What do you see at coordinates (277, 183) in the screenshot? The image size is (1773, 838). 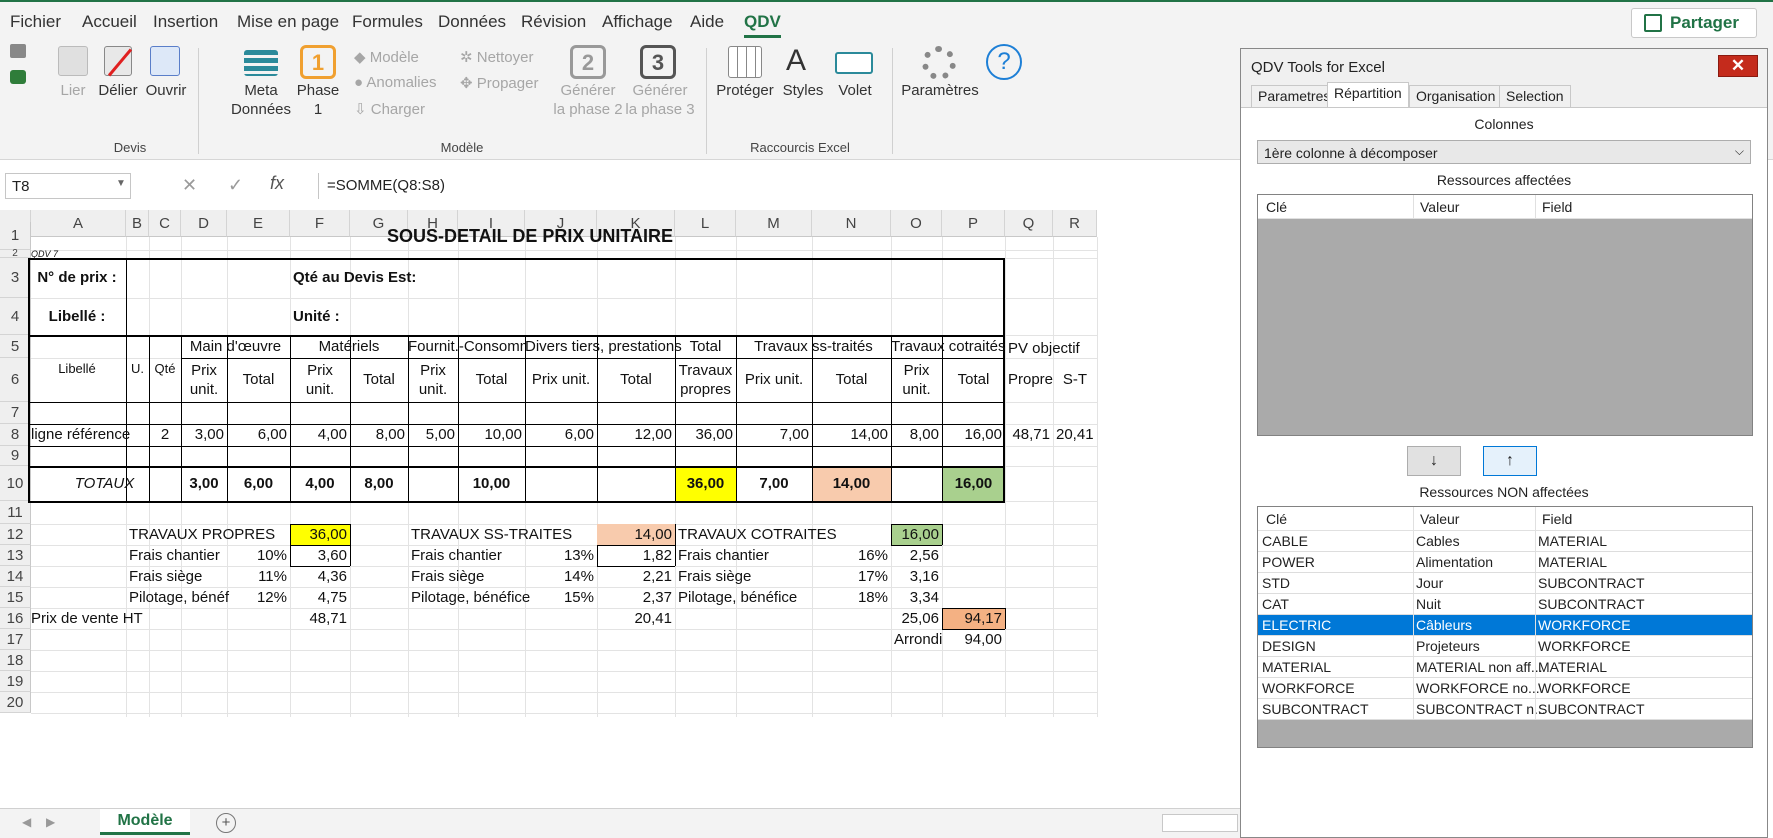 I see `fx-icon: fx` at bounding box center [277, 183].